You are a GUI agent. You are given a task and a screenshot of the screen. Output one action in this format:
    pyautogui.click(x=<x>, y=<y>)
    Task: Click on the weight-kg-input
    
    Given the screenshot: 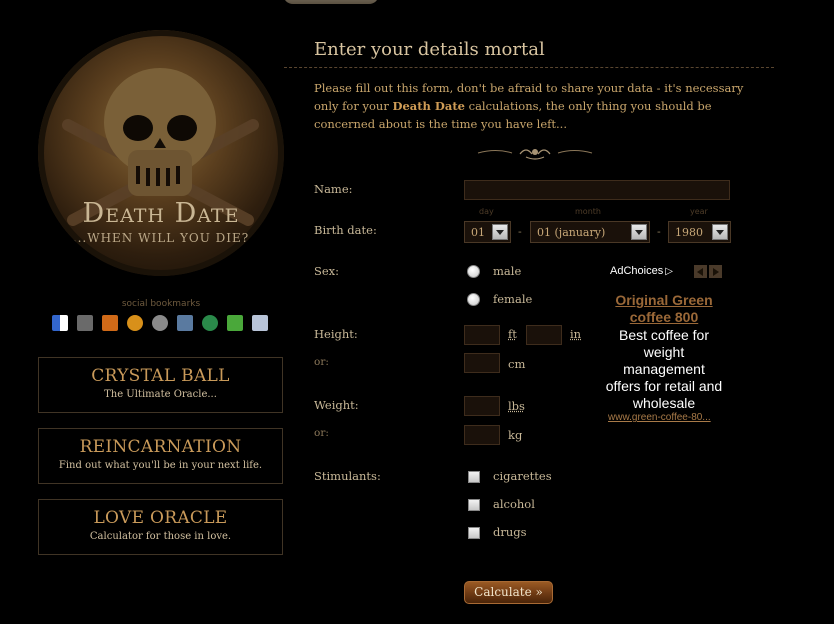 What is the action you would take?
    pyautogui.click(x=482, y=435)
    